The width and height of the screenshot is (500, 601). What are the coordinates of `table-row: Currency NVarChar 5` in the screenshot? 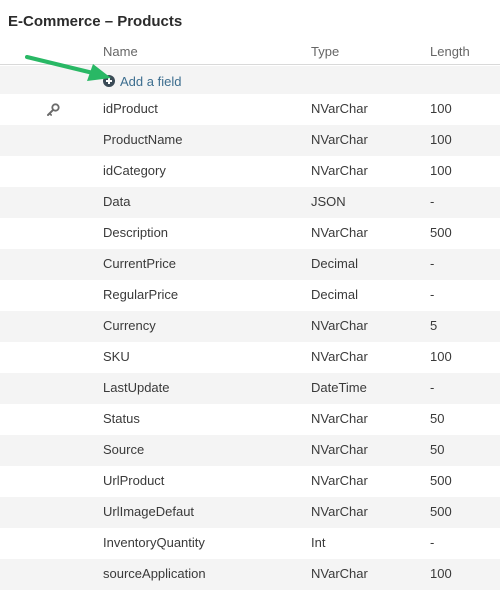 It's located at (250, 326).